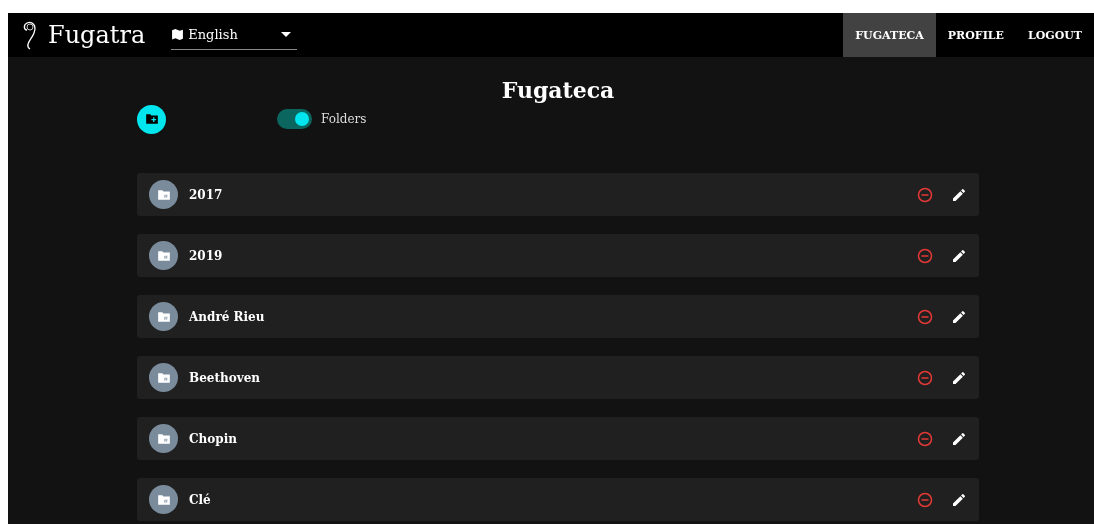 The width and height of the screenshot is (1094, 524). Describe the element at coordinates (558, 438) in the screenshot. I see `folder-row: Chopin` at that location.